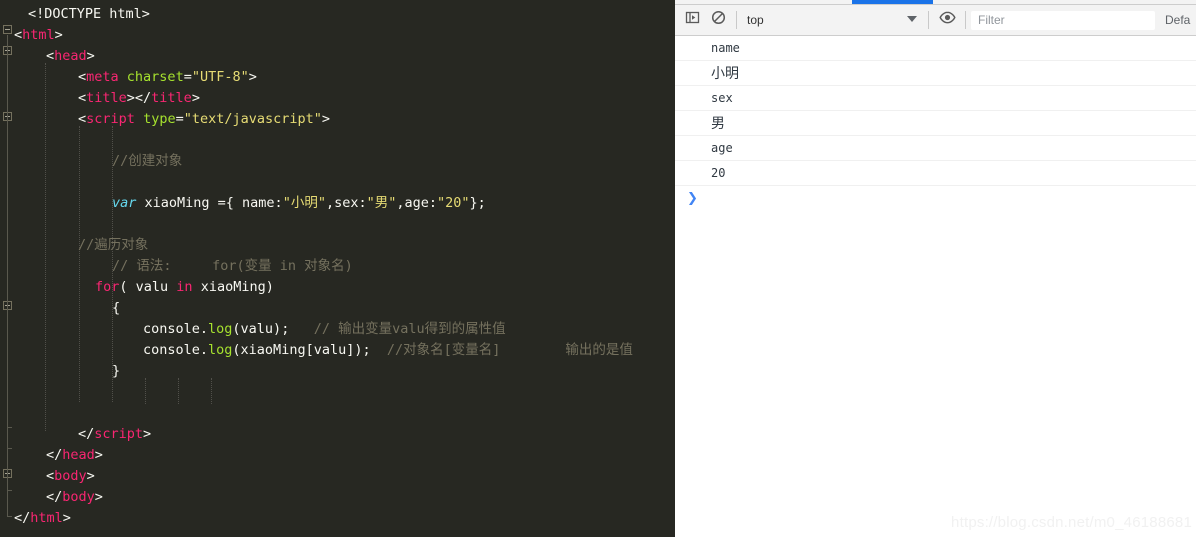 The height and width of the screenshot is (537, 1196). Describe the element at coordinates (935, 98) in the screenshot. I see `console-log-row: sex` at that location.